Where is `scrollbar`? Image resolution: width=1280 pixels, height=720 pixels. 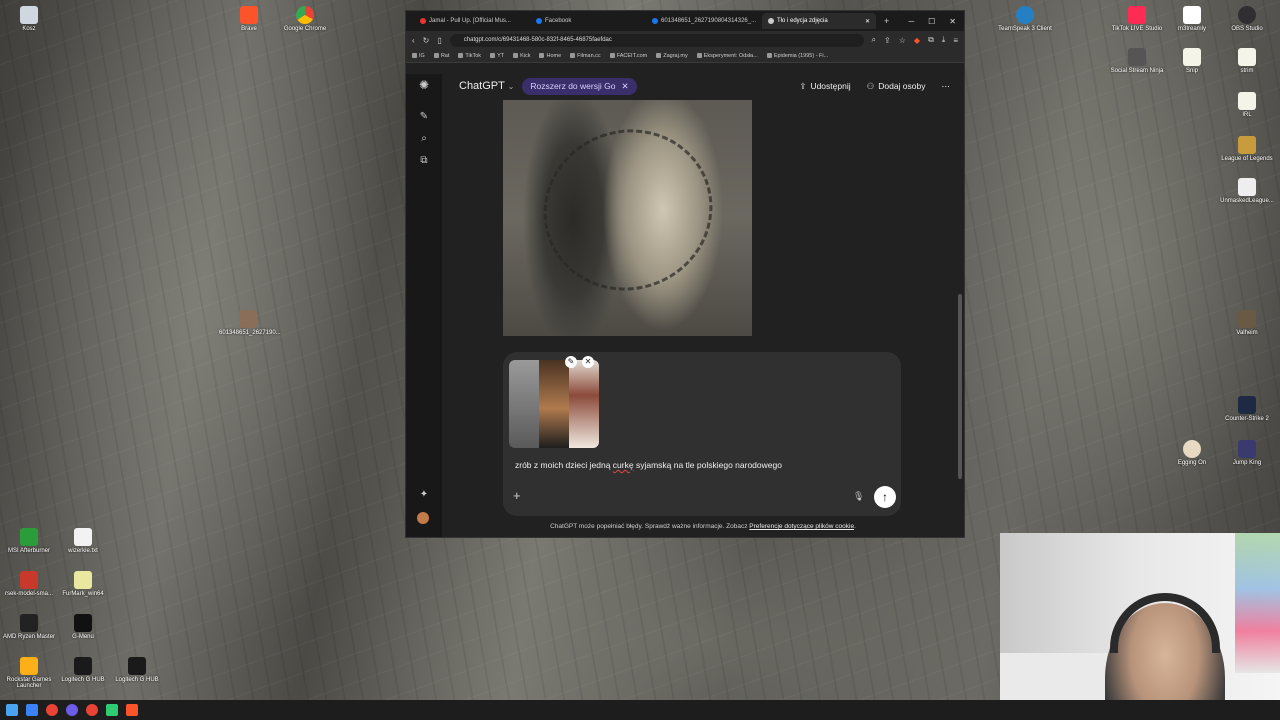 scrollbar is located at coordinates (960, 386).